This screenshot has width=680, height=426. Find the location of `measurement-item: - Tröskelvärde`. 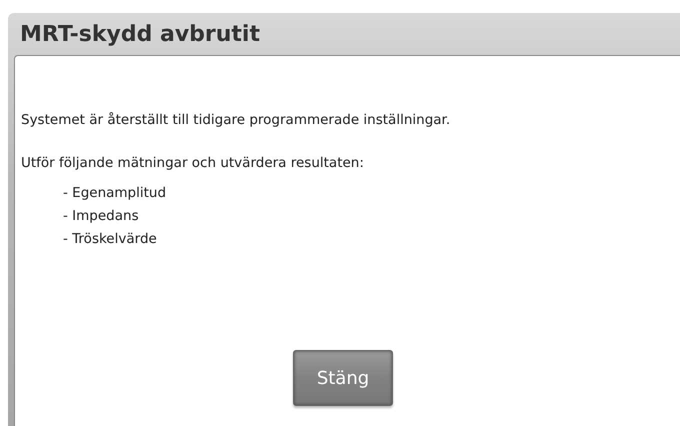

measurement-item: - Tröskelvärde is located at coordinates (110, 239).